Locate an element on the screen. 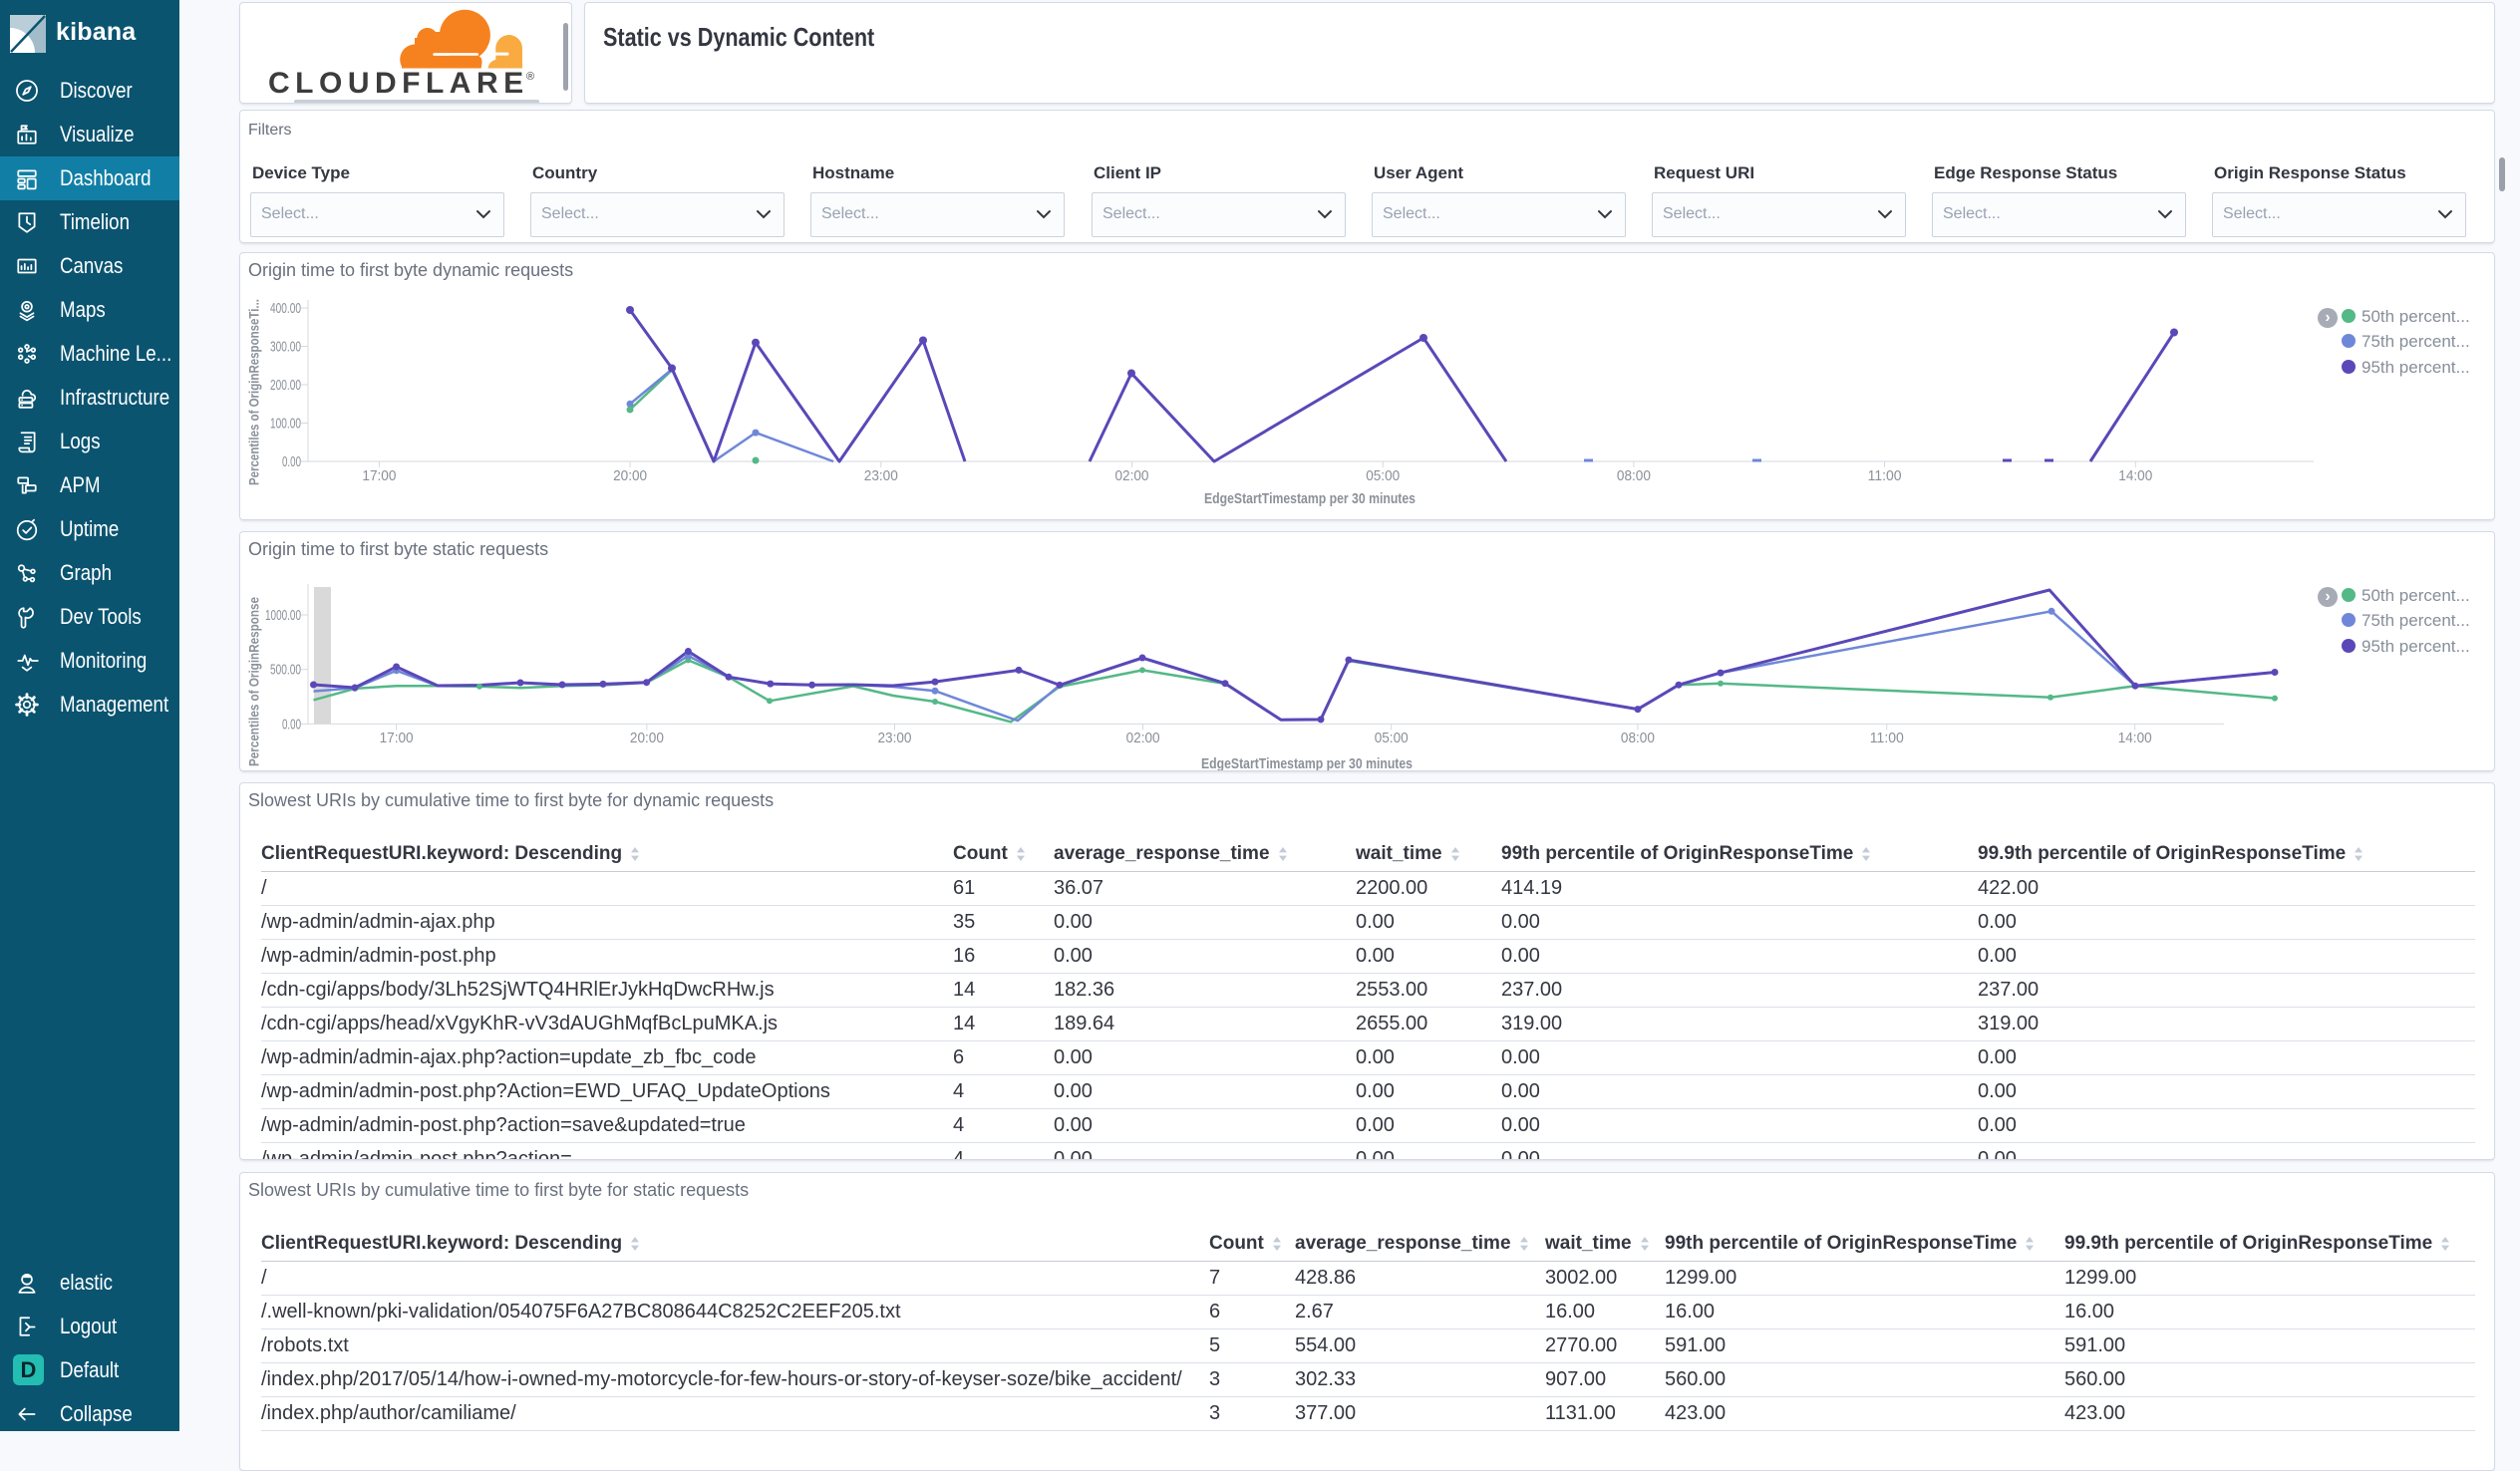 This screenshot has width=2520, height=1471. svg-text: 200.00 is located at coordinates (285, 385).